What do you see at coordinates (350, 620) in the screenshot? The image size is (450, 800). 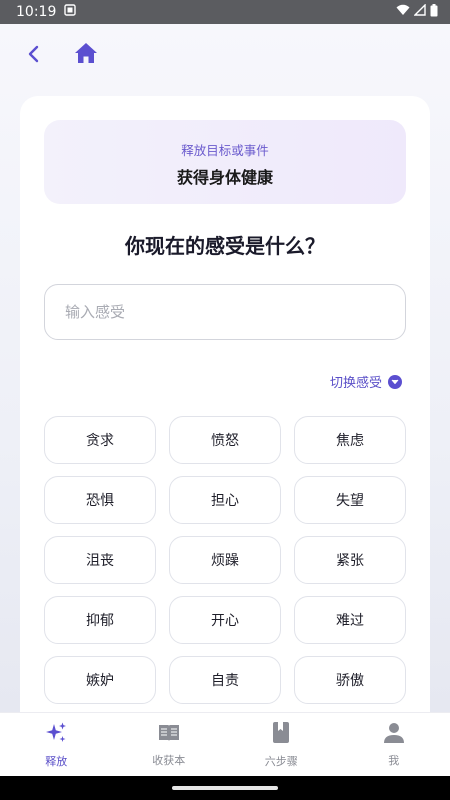 I see `feeling-chip: 难过` at bounding box center [350, 620].